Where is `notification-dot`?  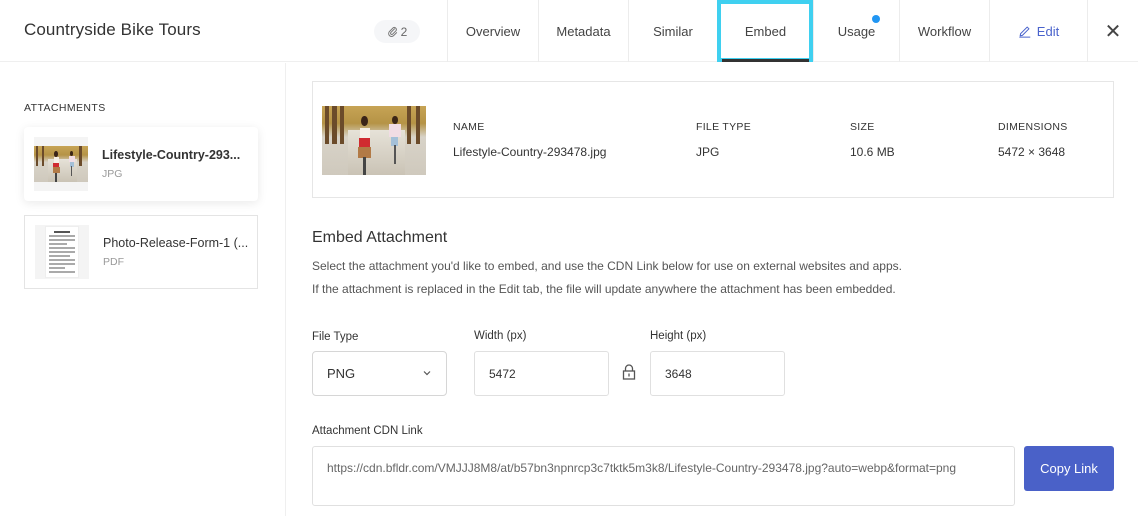
notification-dot is located at coordinates (876, 19).